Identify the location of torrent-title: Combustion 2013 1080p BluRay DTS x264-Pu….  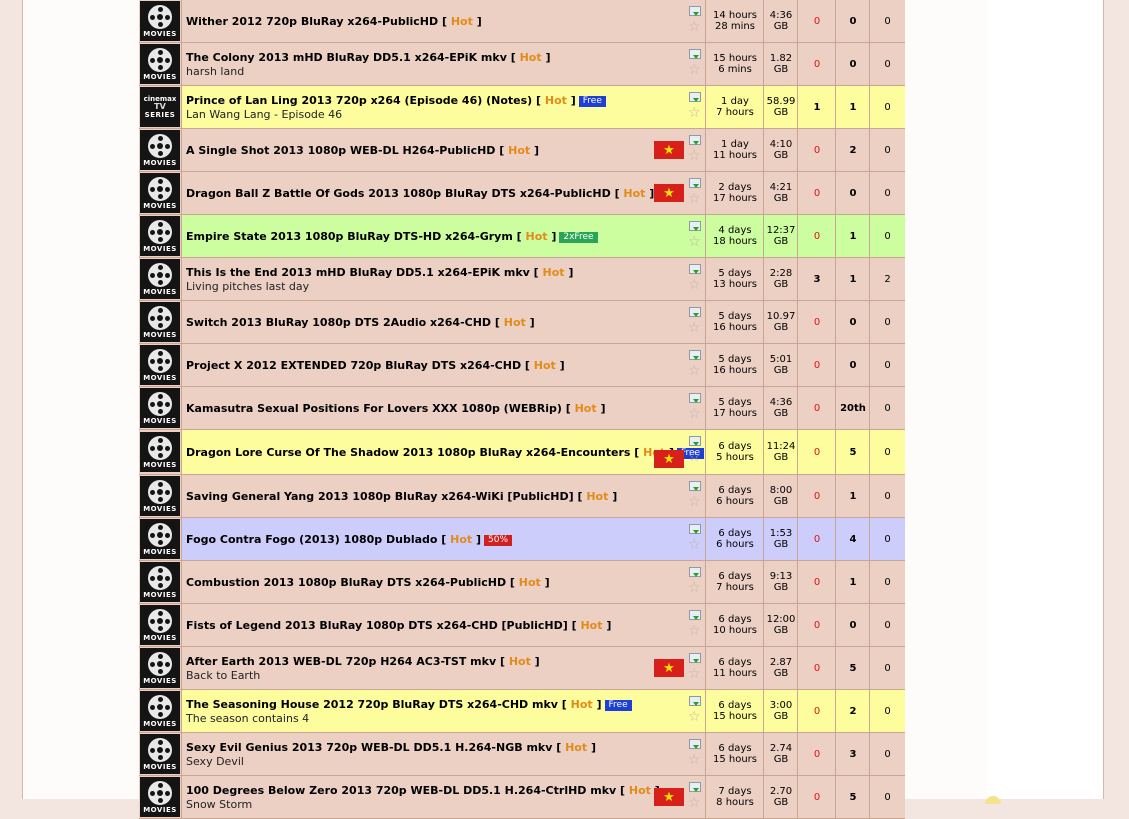
(424, 582).